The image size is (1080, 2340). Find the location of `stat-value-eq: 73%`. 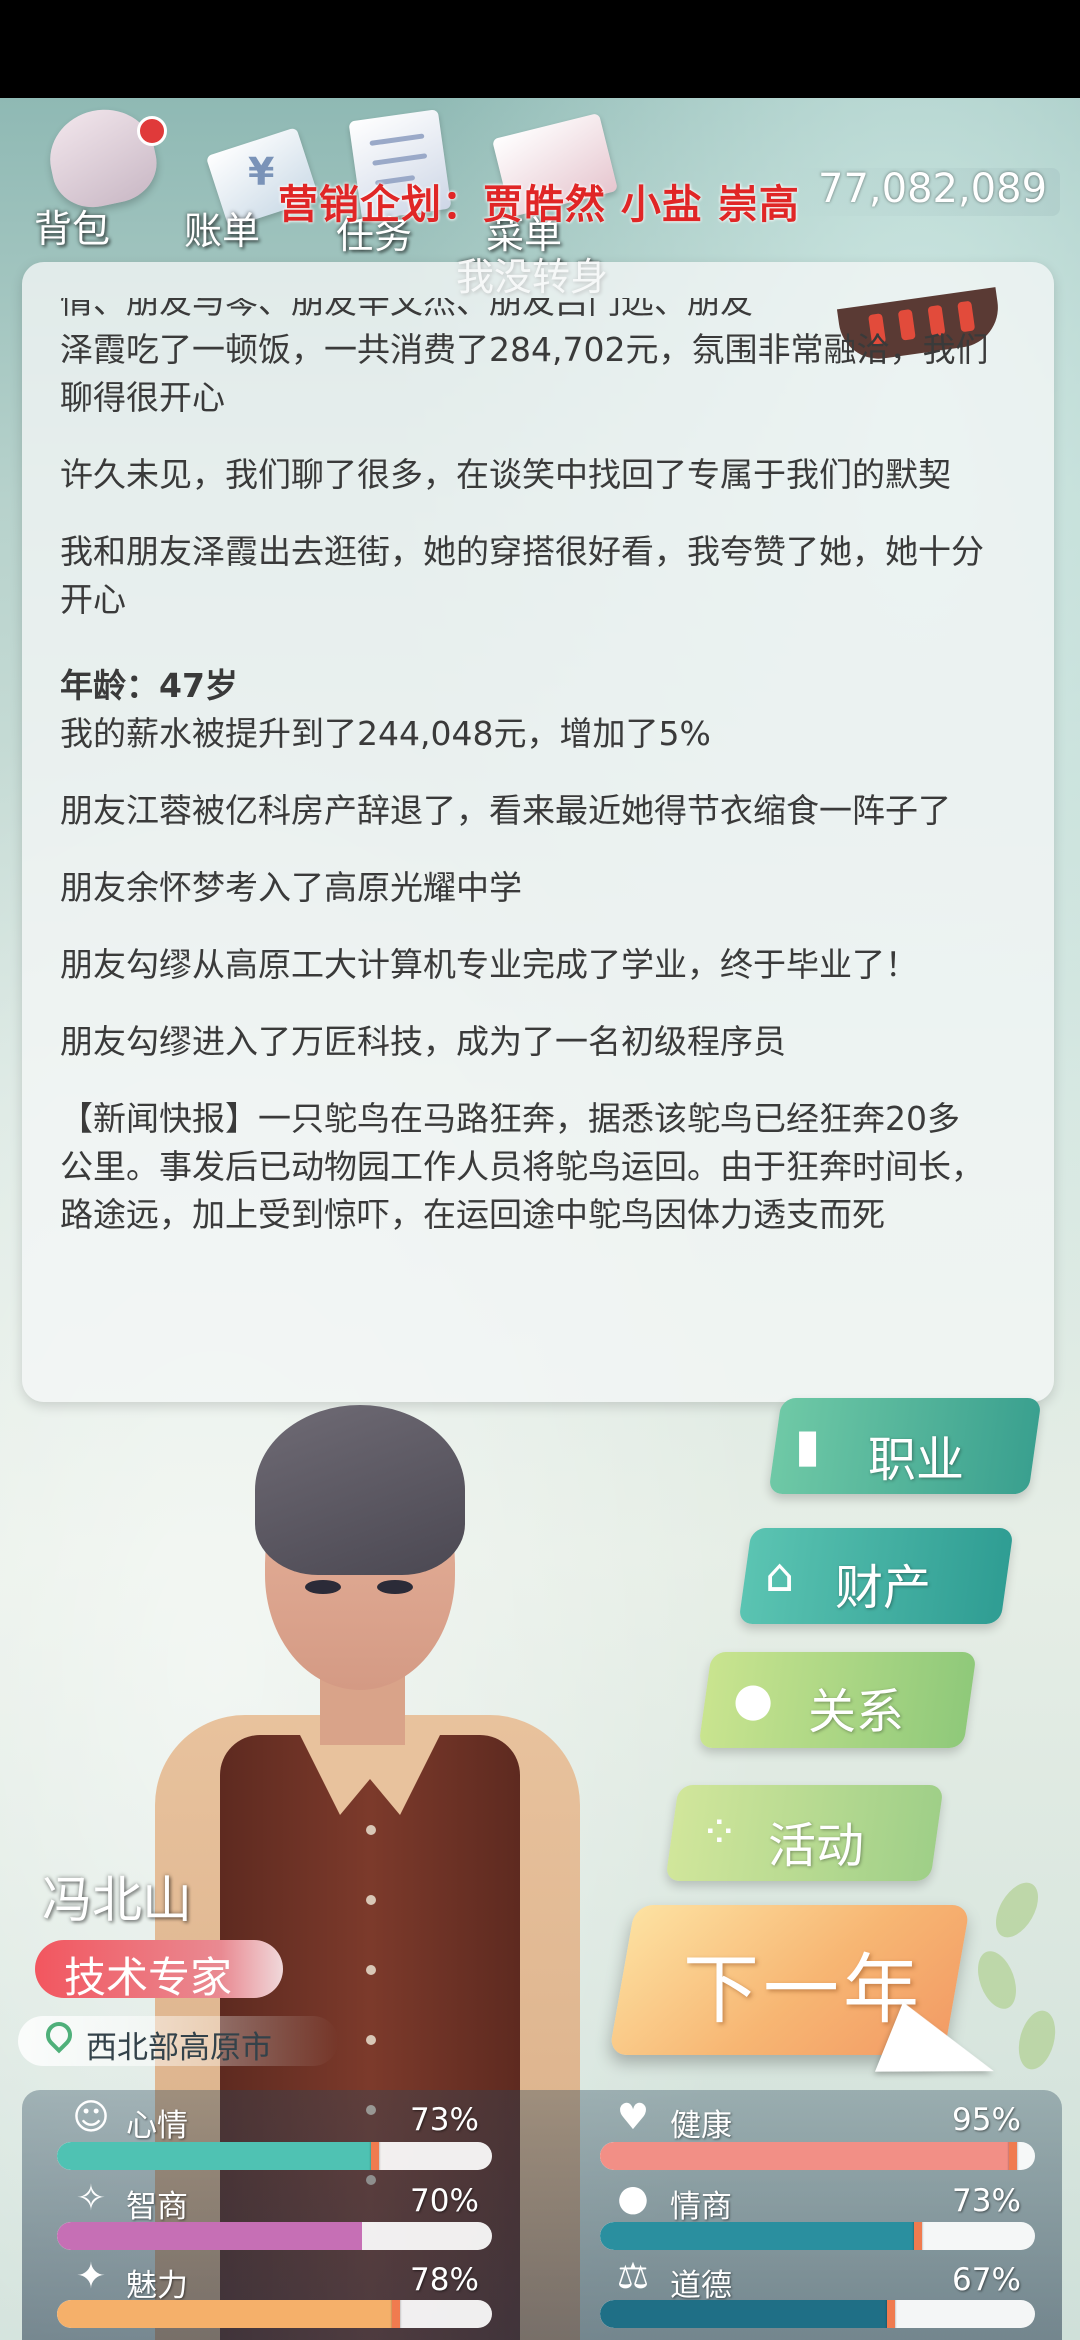

stat-value-eq: 73% is located at coordinates (986, 2201).